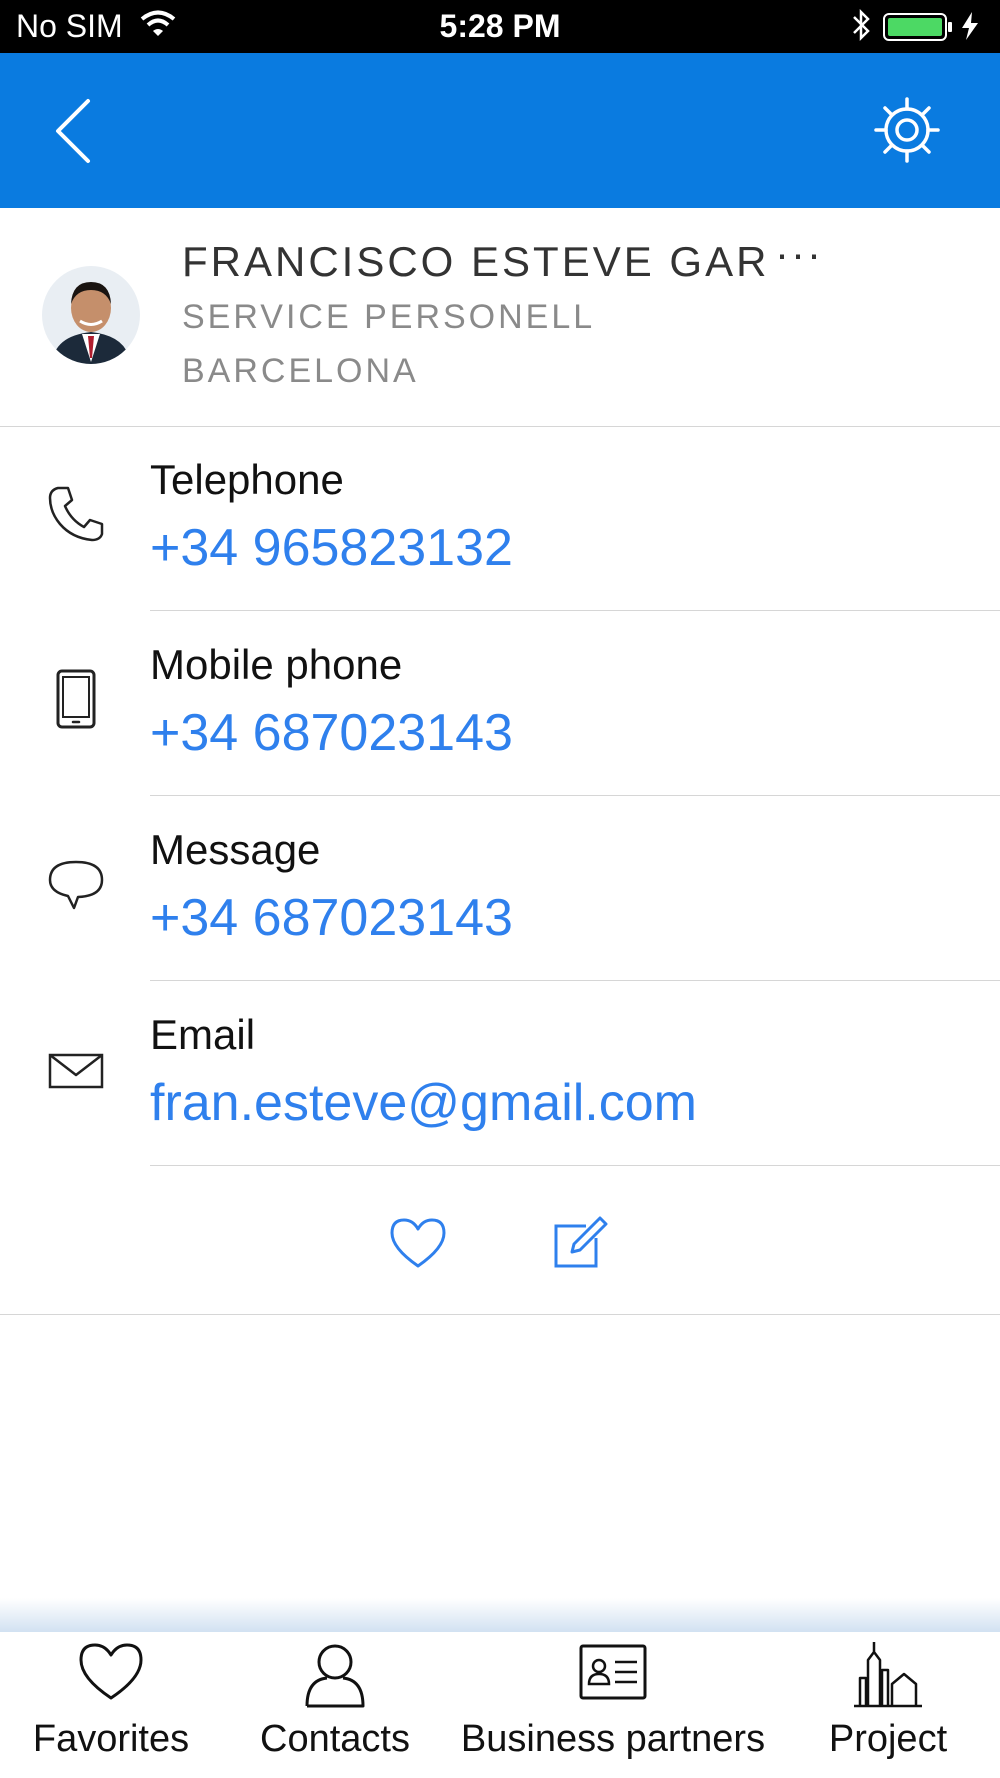  Describe the element at coordinates (613, 1672) in the screenshot. I see `id-card-icon` at that location.